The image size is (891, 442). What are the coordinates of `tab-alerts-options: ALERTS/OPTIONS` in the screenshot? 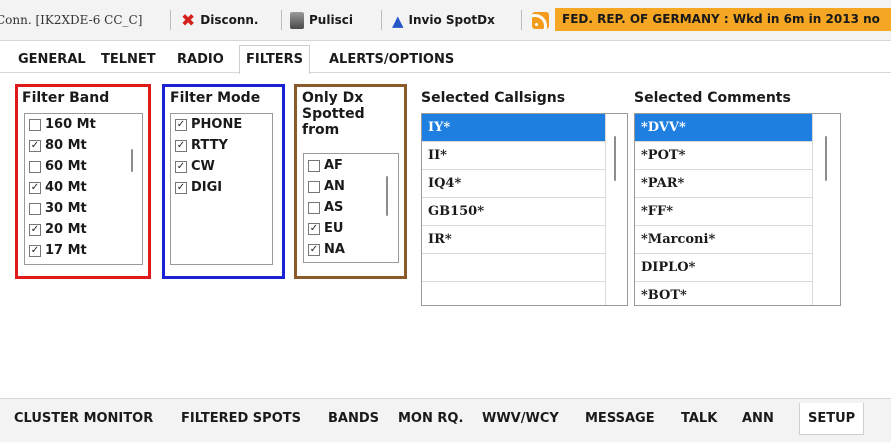 It's located at (391, 60).